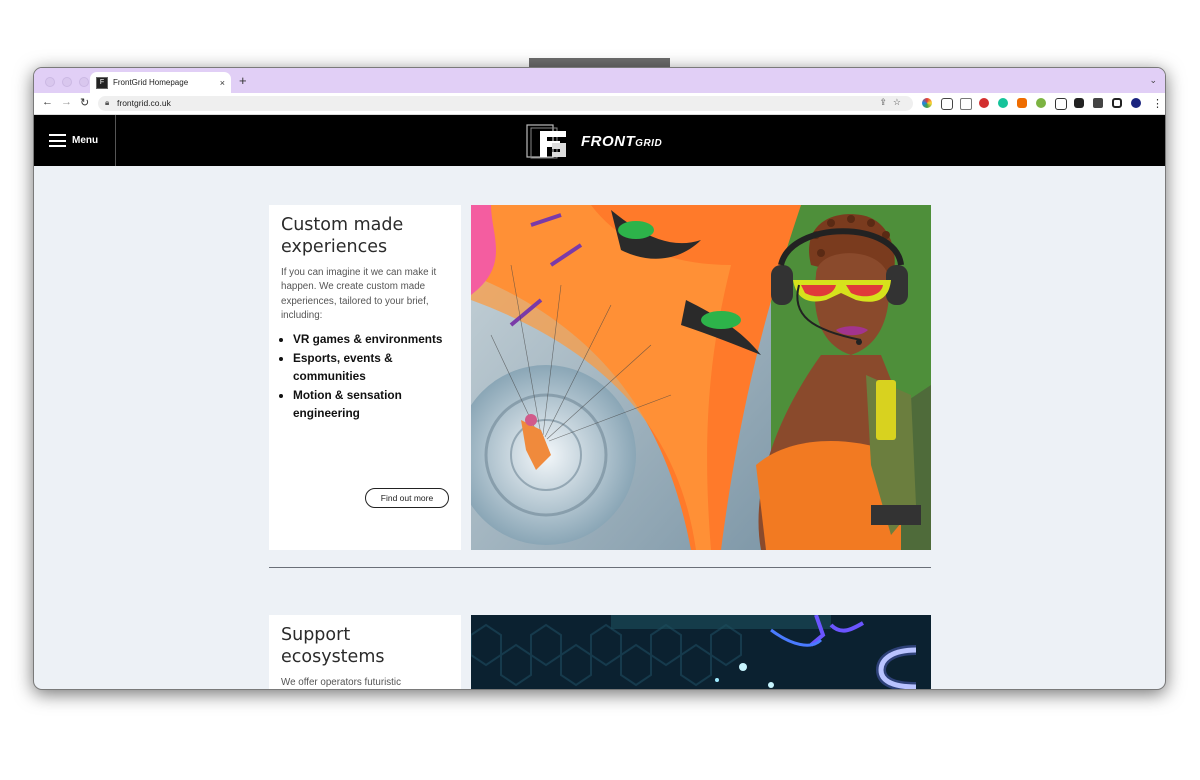  I want to click on tab-close-icon: ×, so click(222, 83).